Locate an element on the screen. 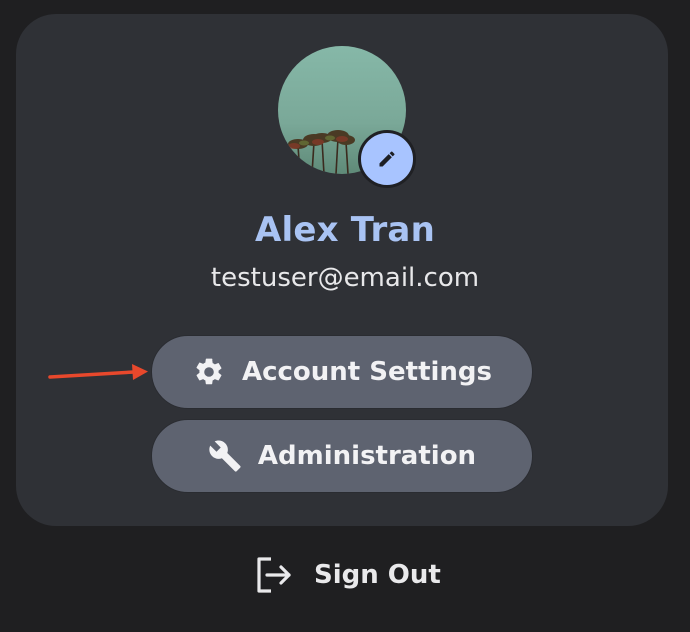  edit-avatar-button is located at coordinates (387, 159).